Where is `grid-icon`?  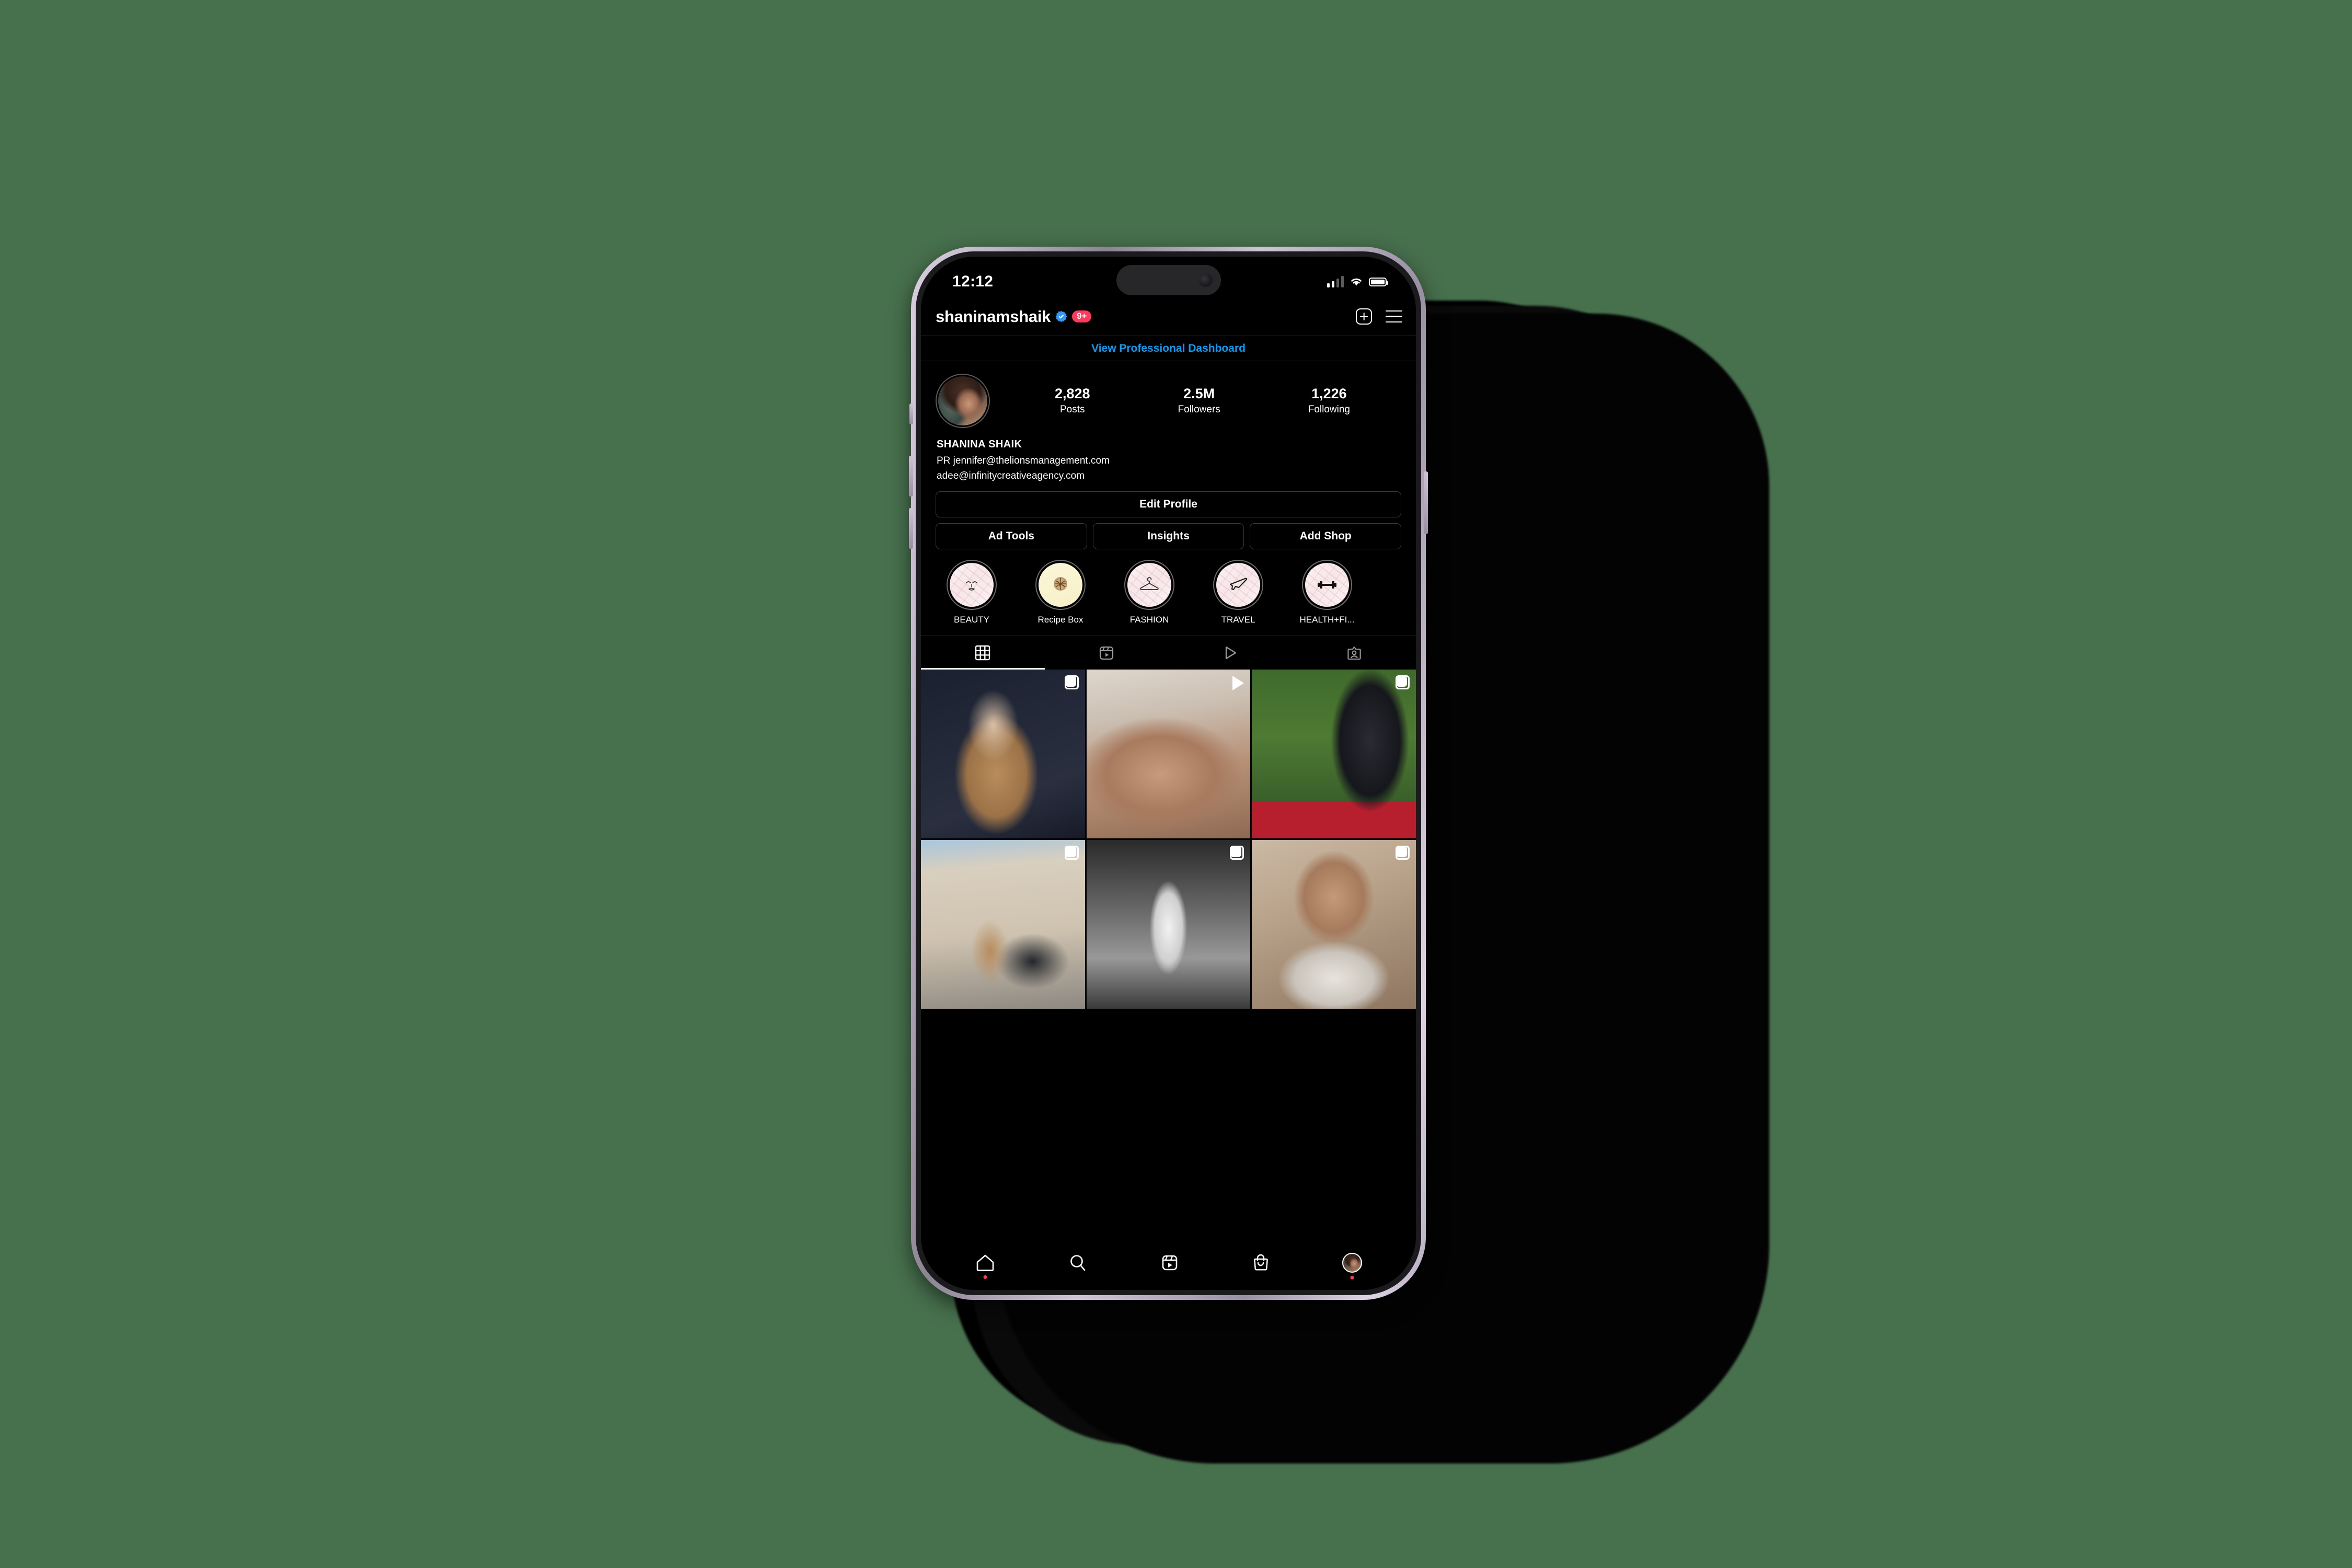
grid-icon is located at coordinates (982, 653).